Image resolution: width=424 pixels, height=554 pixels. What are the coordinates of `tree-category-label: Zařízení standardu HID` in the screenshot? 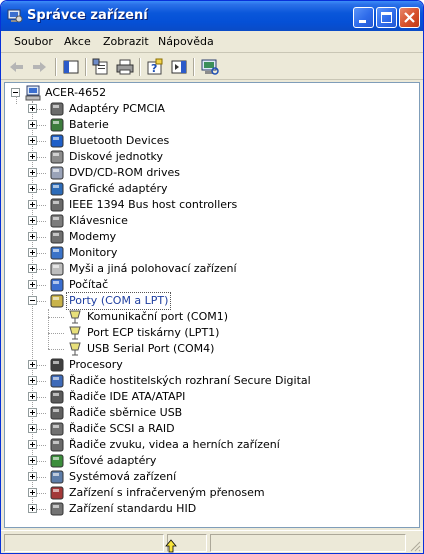 It's located at (133, 508).